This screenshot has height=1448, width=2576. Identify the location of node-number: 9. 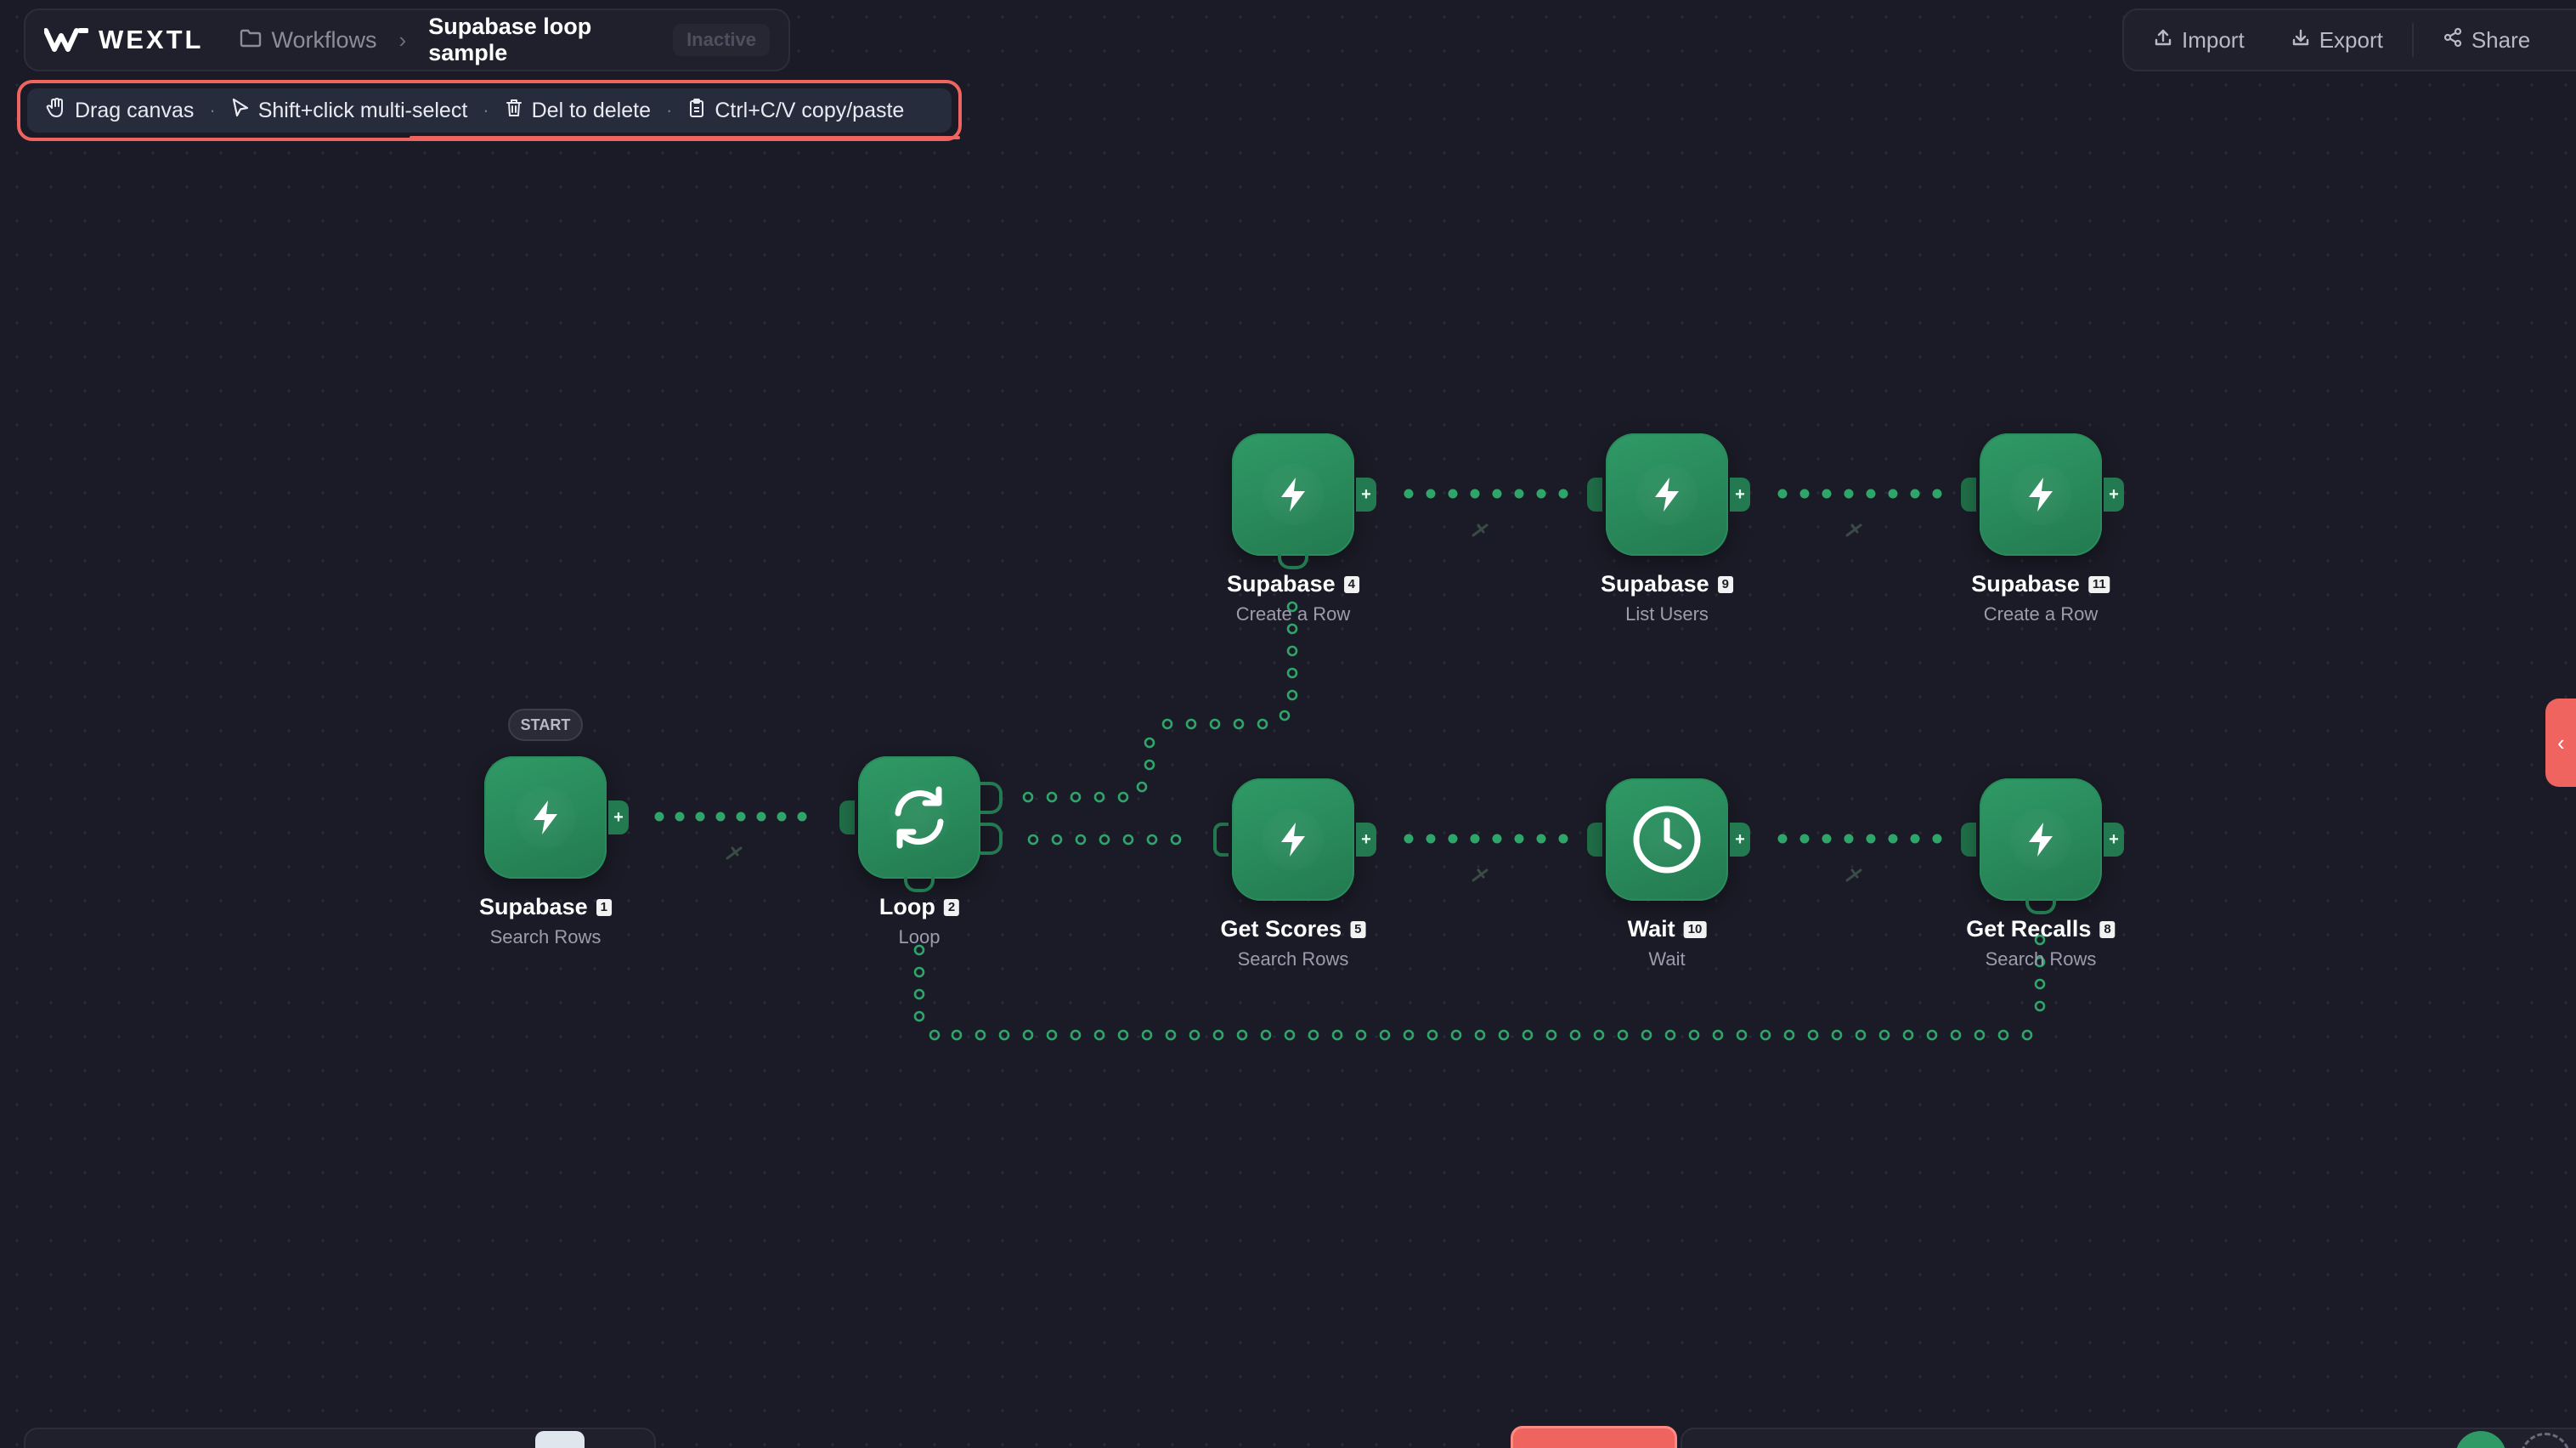
(1725, 584).